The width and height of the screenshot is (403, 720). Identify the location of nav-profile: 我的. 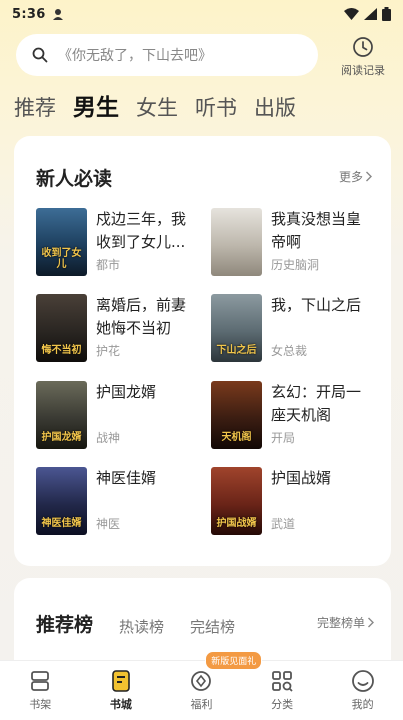
(362, 690).